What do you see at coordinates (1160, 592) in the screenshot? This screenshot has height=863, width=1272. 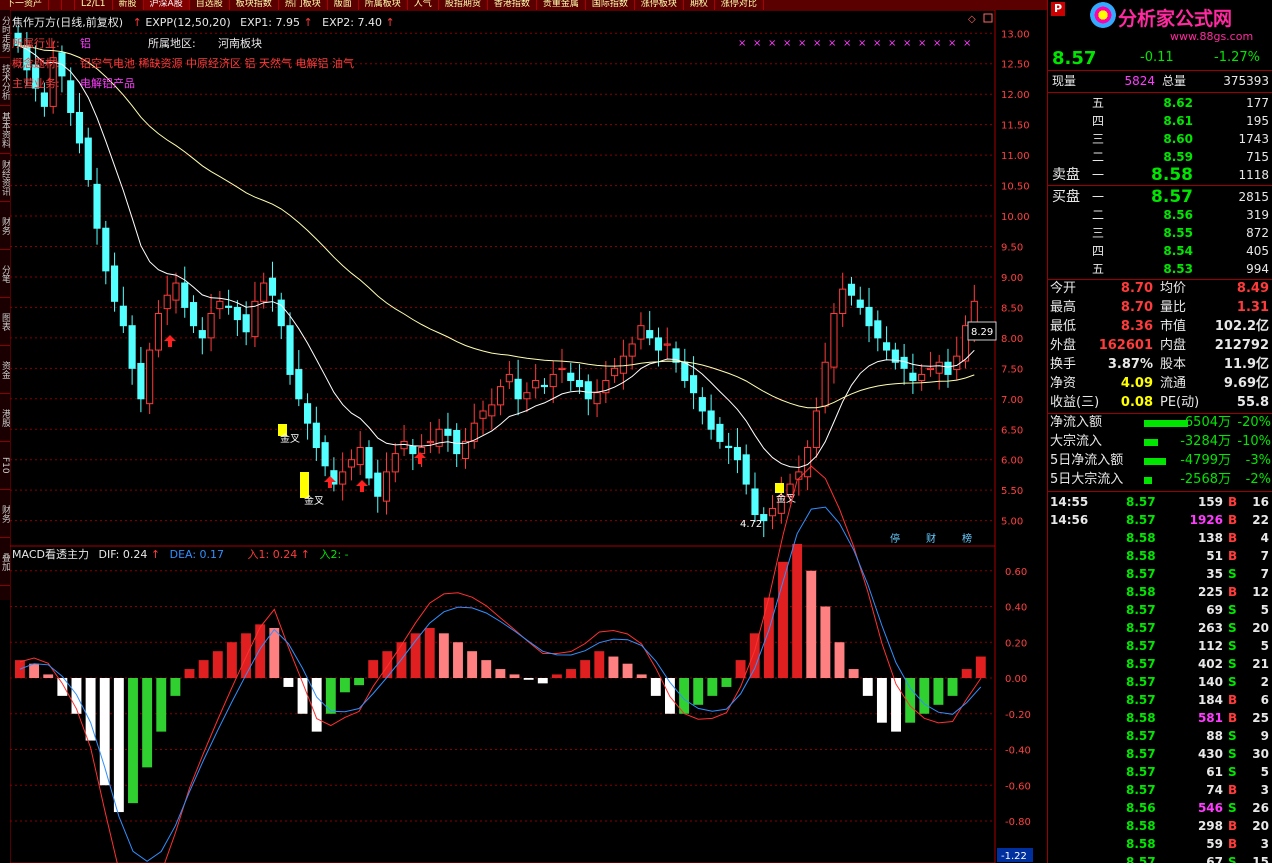 I see `tick-row: 8.58 225 B 12` at bounding box center [1160, 592].